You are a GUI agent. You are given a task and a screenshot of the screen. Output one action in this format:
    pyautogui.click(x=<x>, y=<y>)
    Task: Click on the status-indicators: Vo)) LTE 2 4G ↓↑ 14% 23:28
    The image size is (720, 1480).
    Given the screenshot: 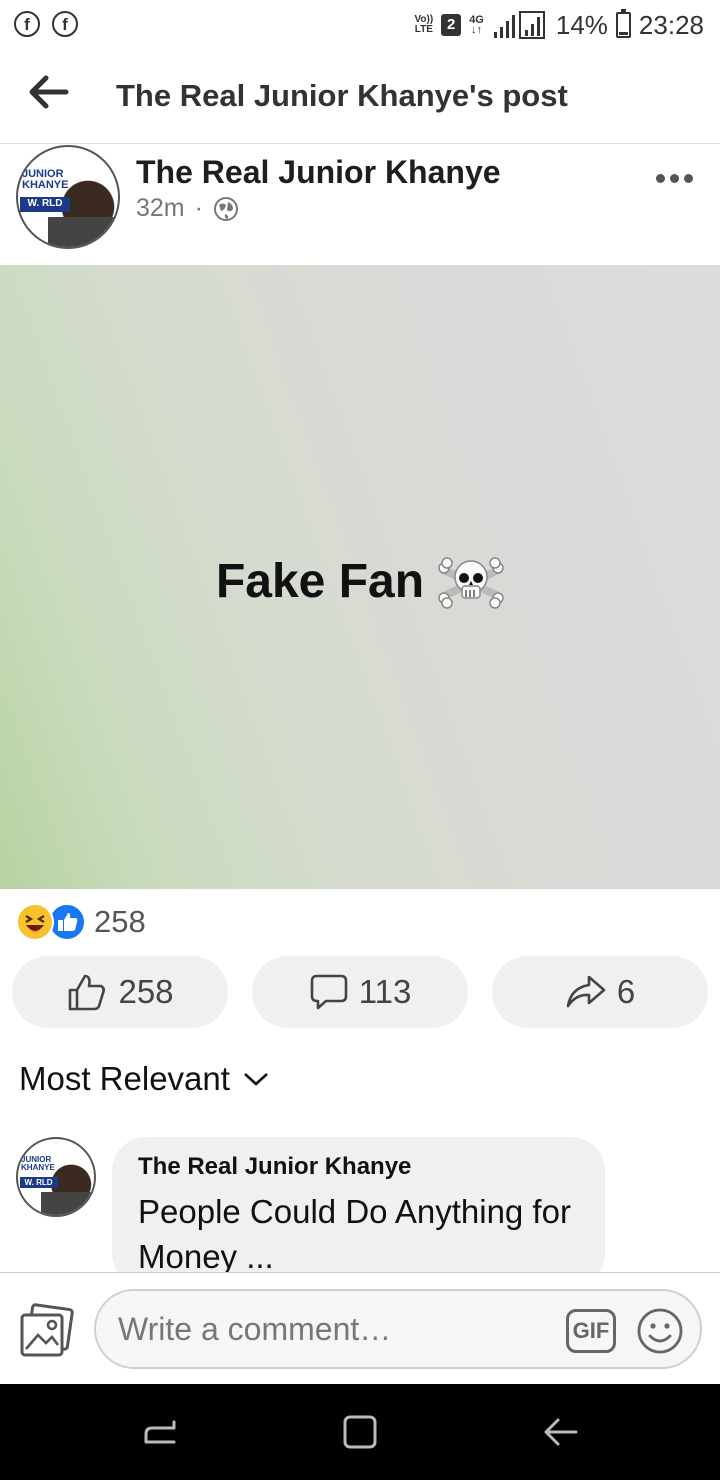 What is the action you would take?
    pyautogui.click(x=559, y=25)
    